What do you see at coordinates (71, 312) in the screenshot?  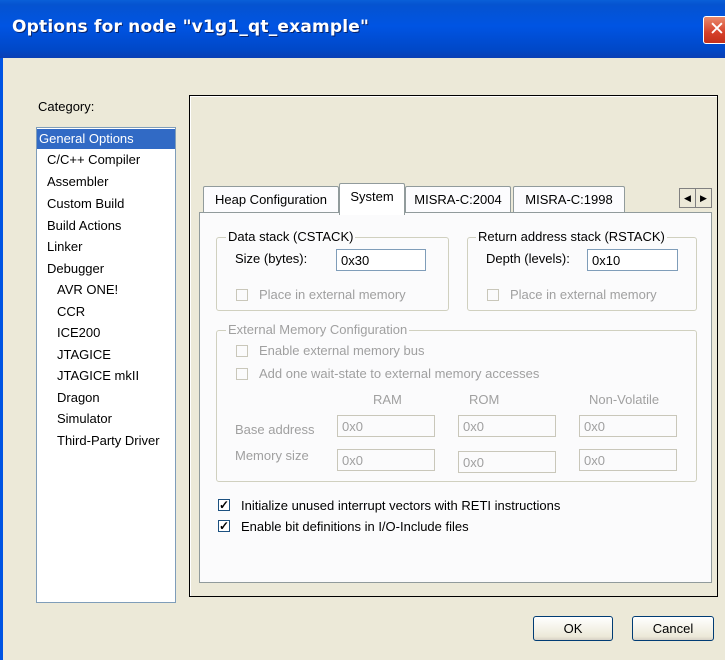 I see `category-item-ccr: CCR` at bounding box center [71, 312].